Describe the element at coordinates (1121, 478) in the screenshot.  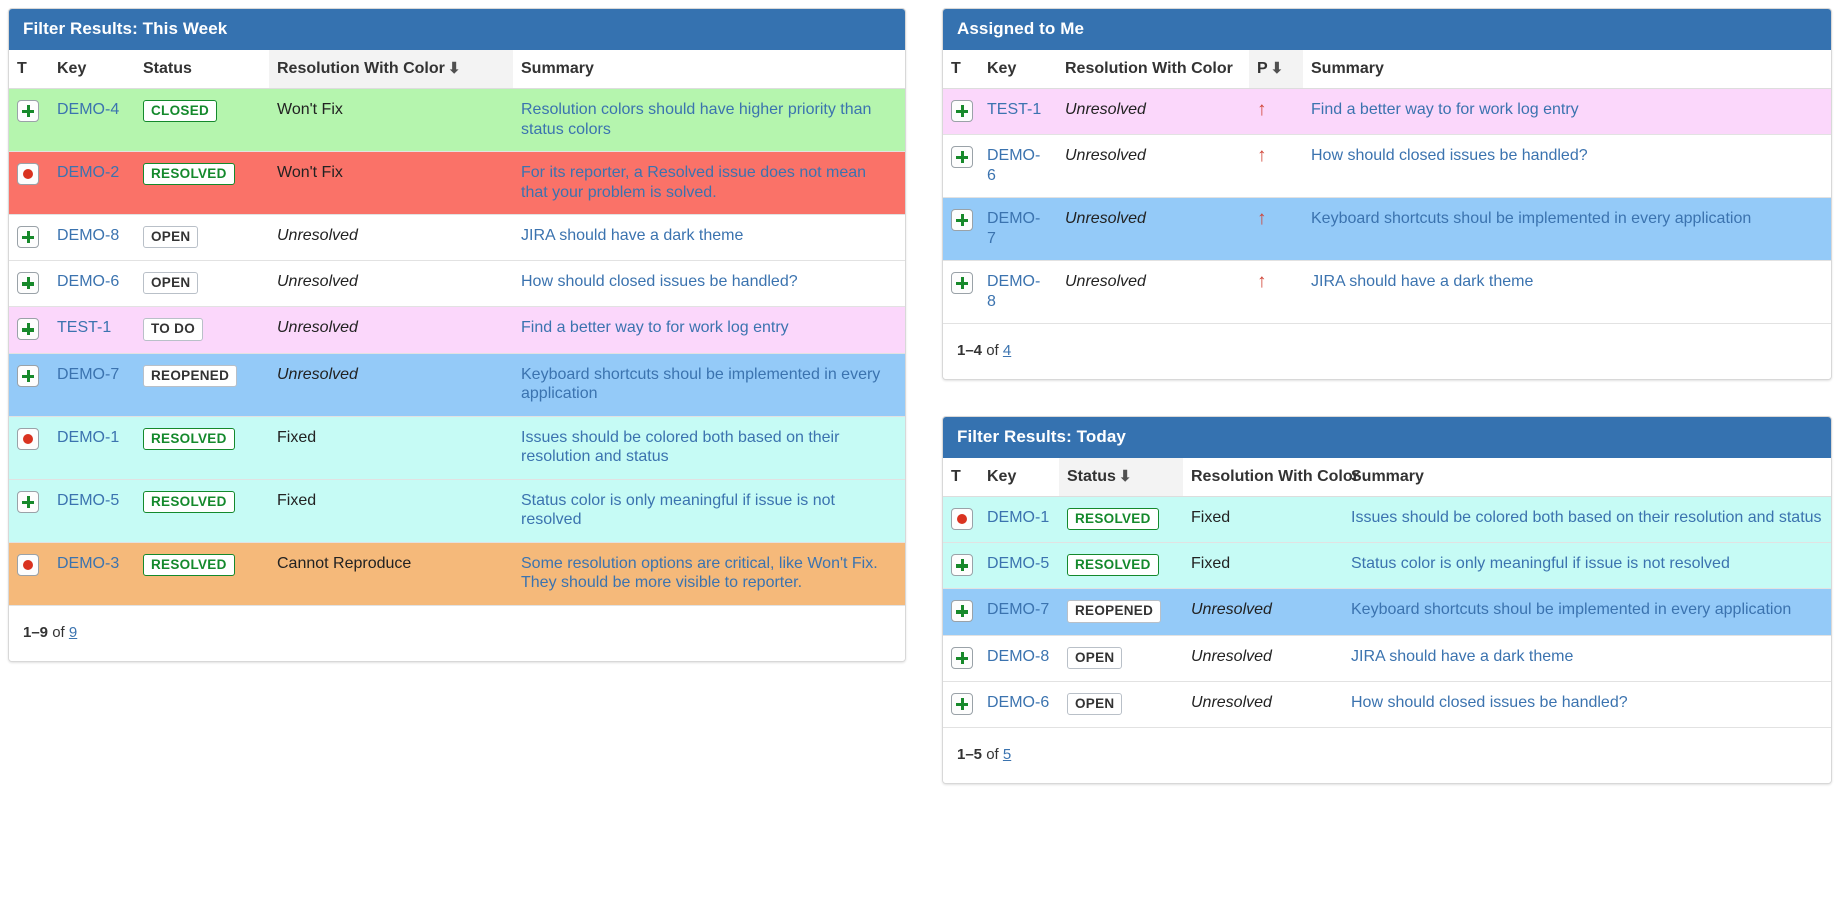
I see `column-header-status: Status ⬇` at that location.